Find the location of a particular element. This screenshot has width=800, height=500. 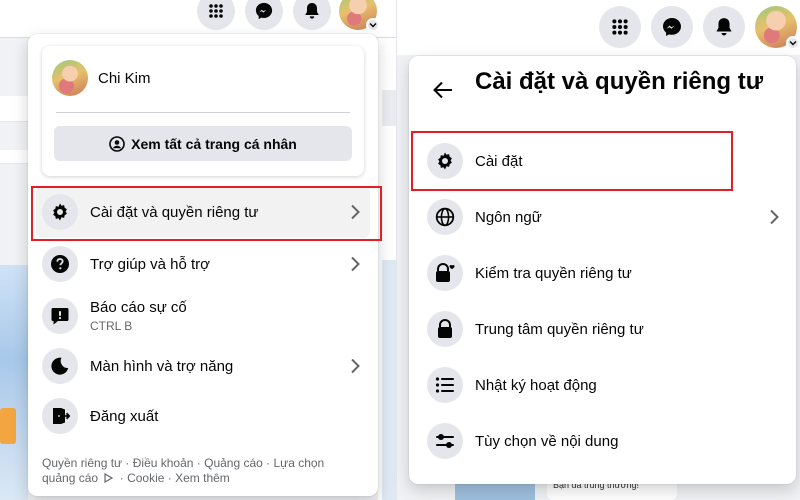

menu-item-display-accessibility: Màn hình và trợ năng is located at coordinates (203, 366).